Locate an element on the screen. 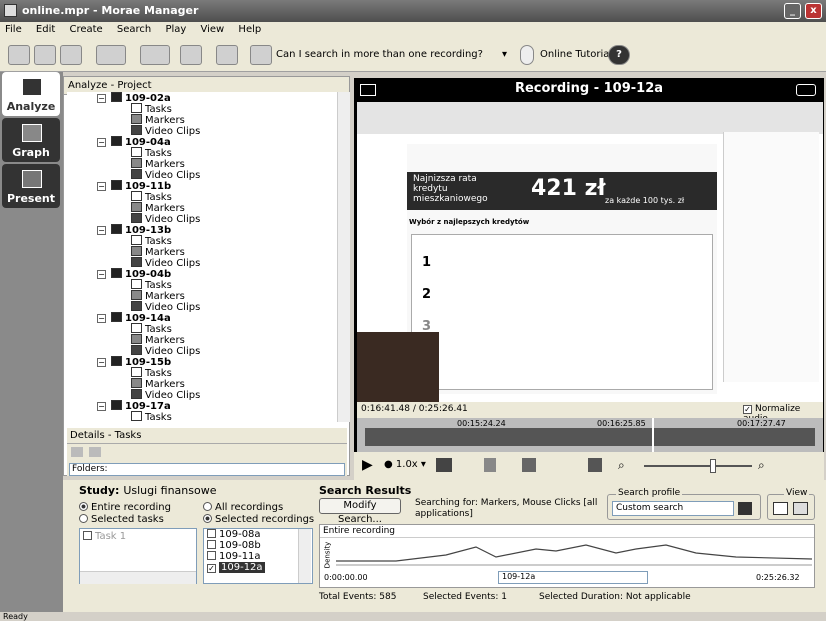  save-profile-icon is located at coordinates (745, 508).